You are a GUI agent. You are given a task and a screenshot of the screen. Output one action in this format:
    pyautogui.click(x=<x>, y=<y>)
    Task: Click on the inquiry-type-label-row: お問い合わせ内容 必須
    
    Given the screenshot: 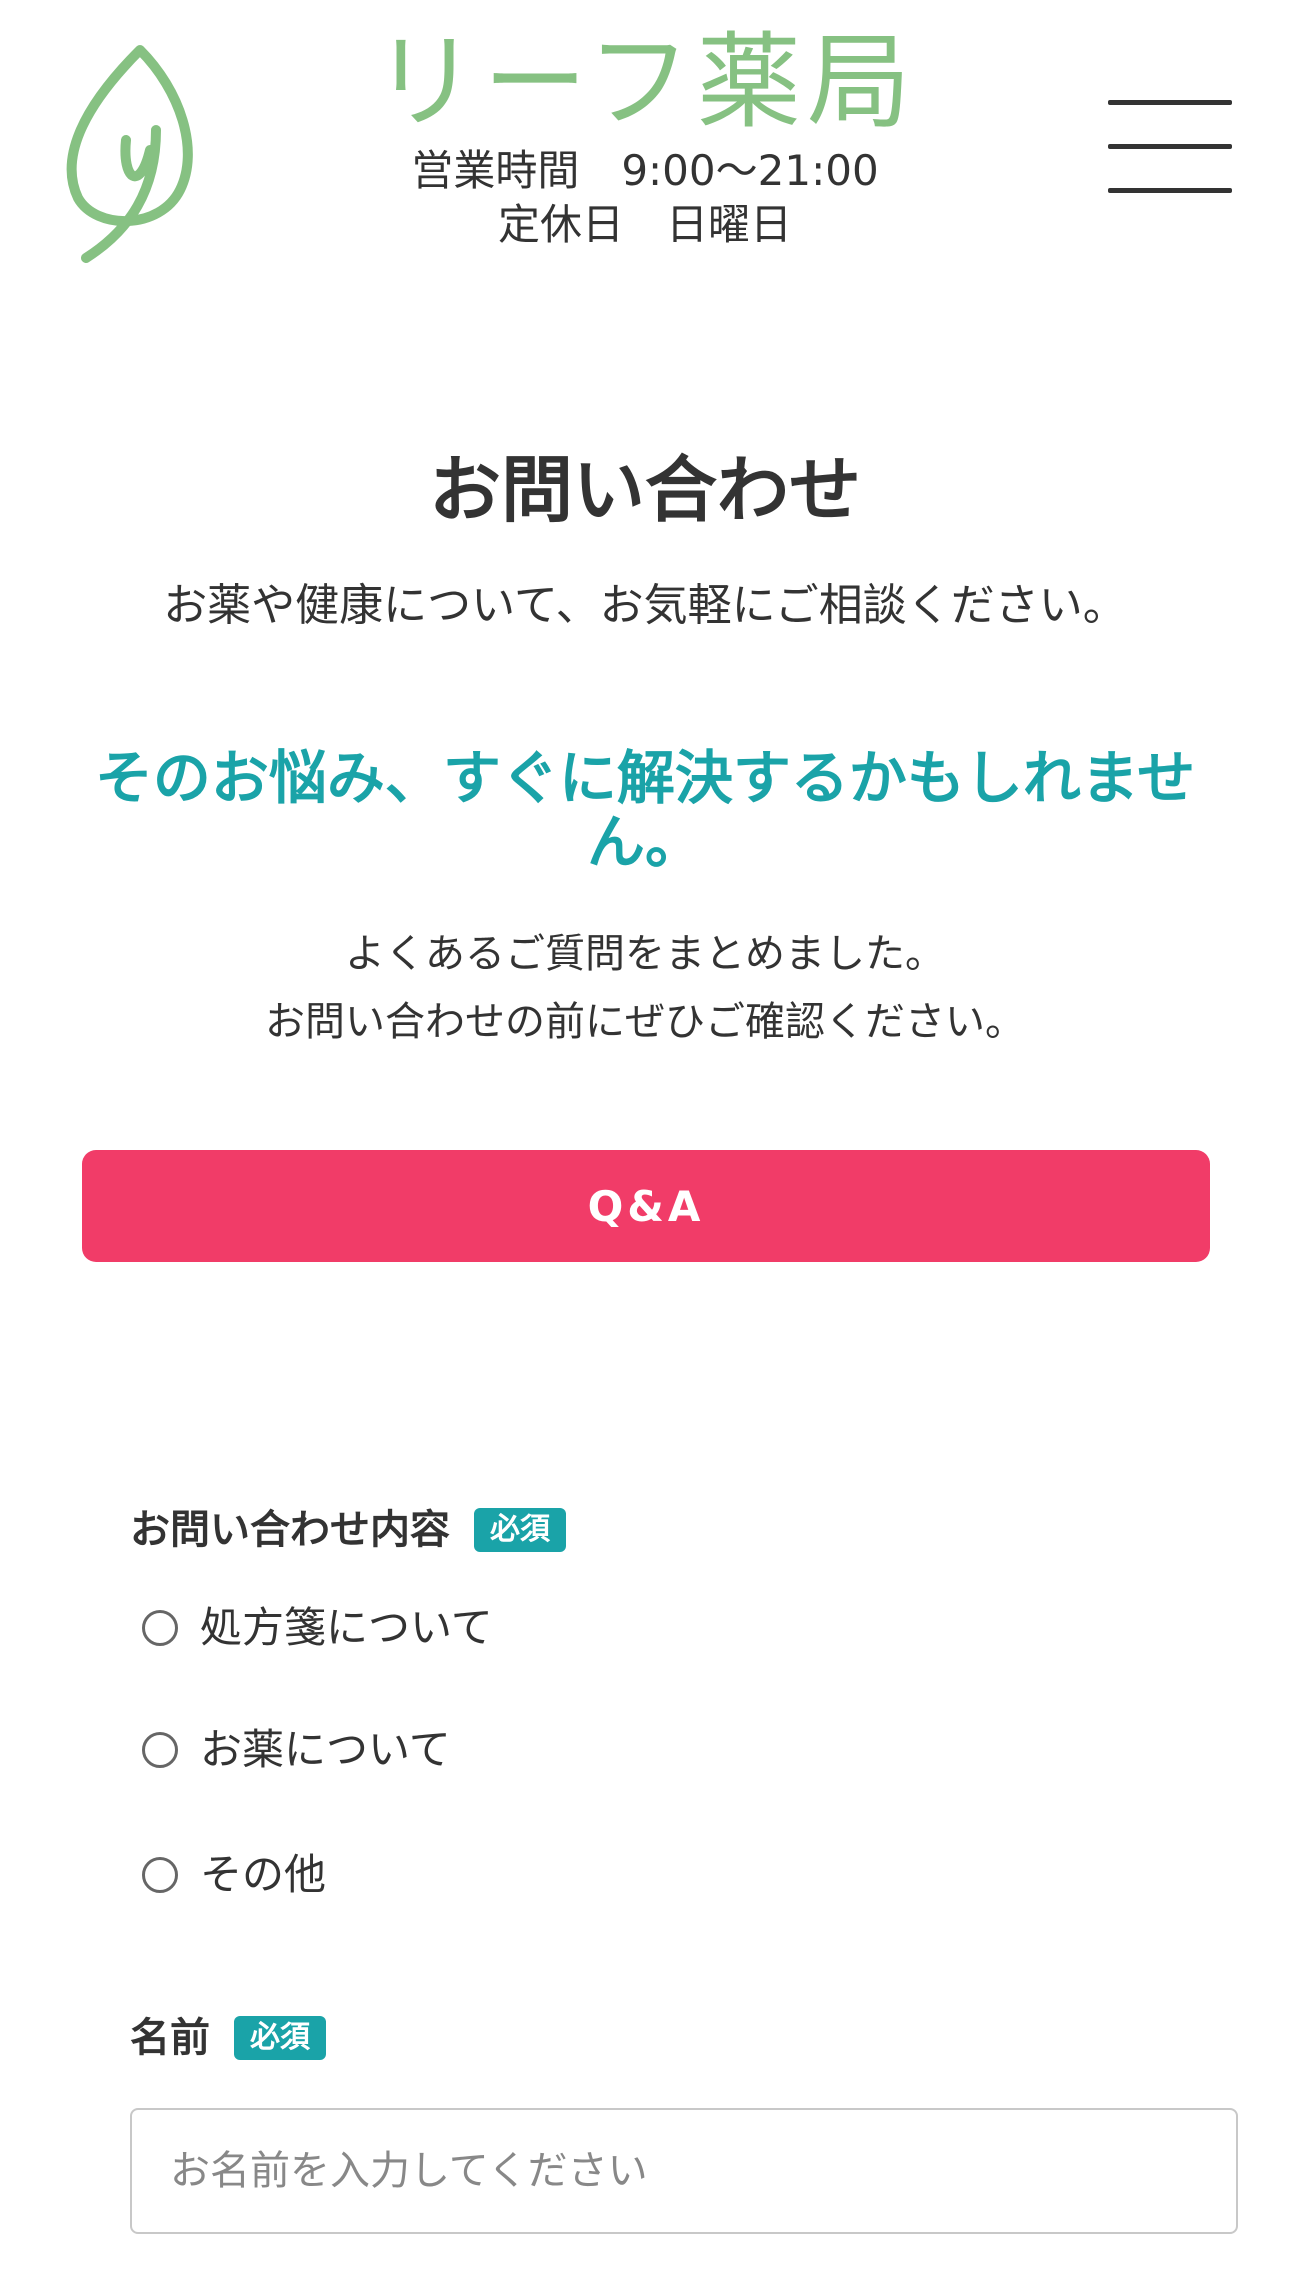 What is the action you would take?
    pyautogui.click(x=348, y=1530)
    